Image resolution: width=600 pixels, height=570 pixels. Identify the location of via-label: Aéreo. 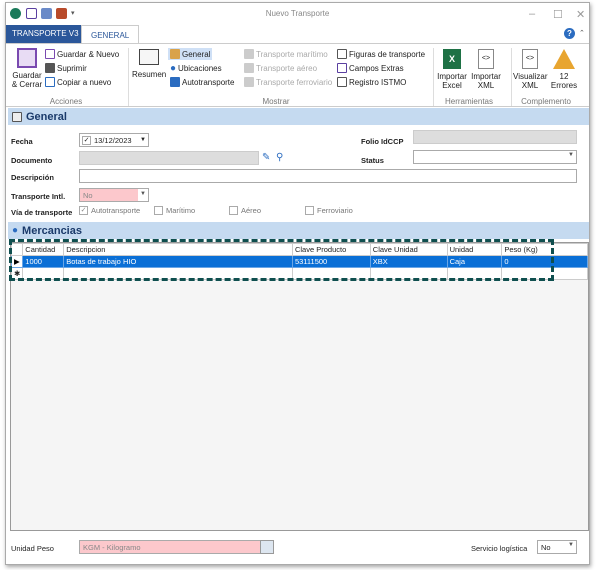
(251, 210).